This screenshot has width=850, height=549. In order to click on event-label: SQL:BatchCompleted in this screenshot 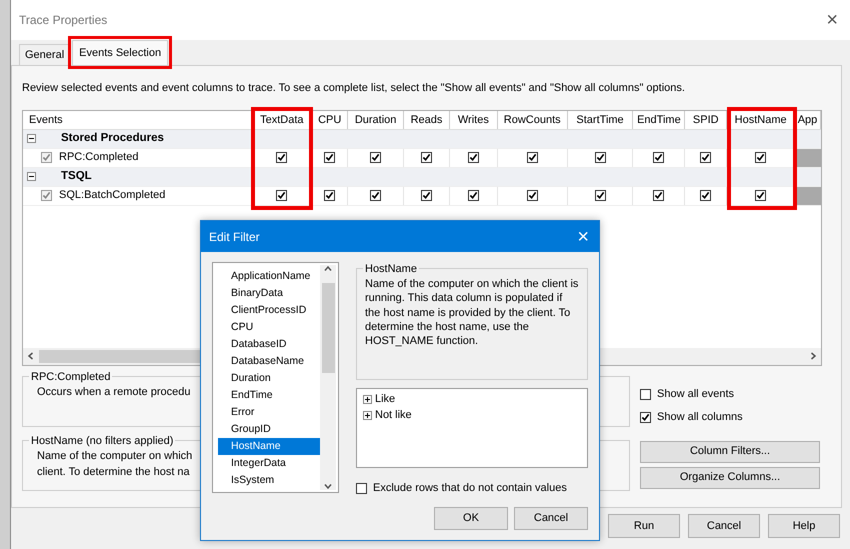, I will do `click(112, 196)`.